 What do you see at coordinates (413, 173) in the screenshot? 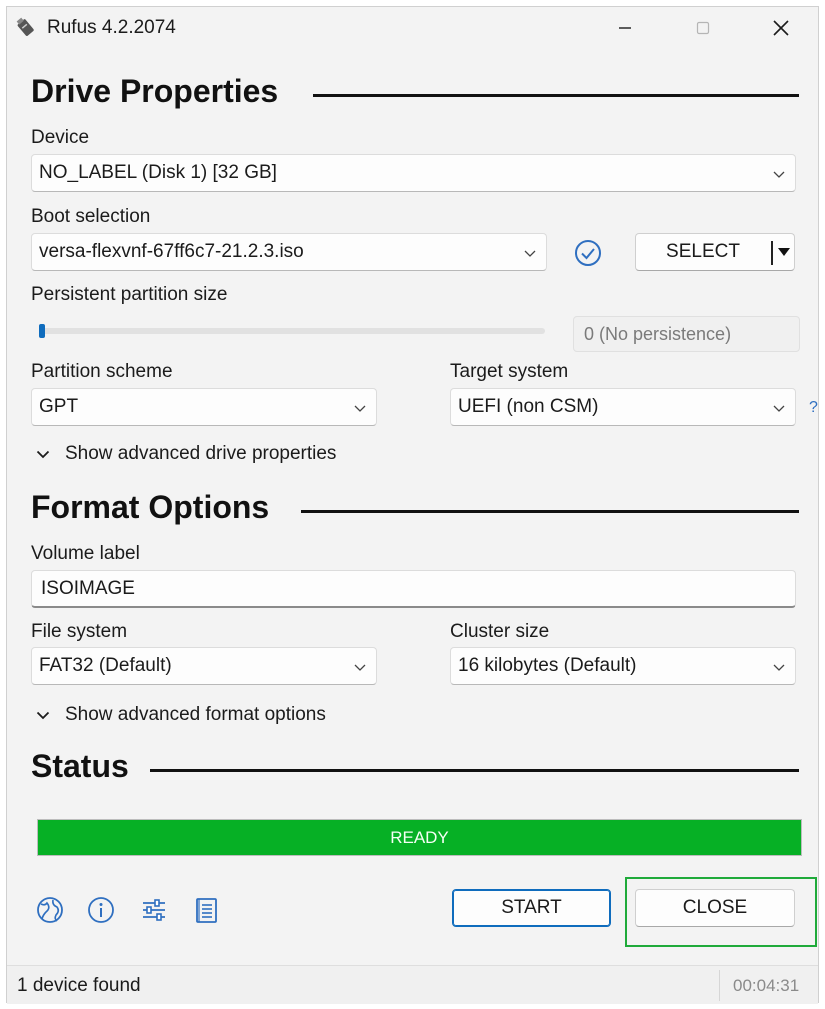
I see `device-dropdown: NO_LABEL (Disk 1) [32 GB]` at bounding box center [413, 173].